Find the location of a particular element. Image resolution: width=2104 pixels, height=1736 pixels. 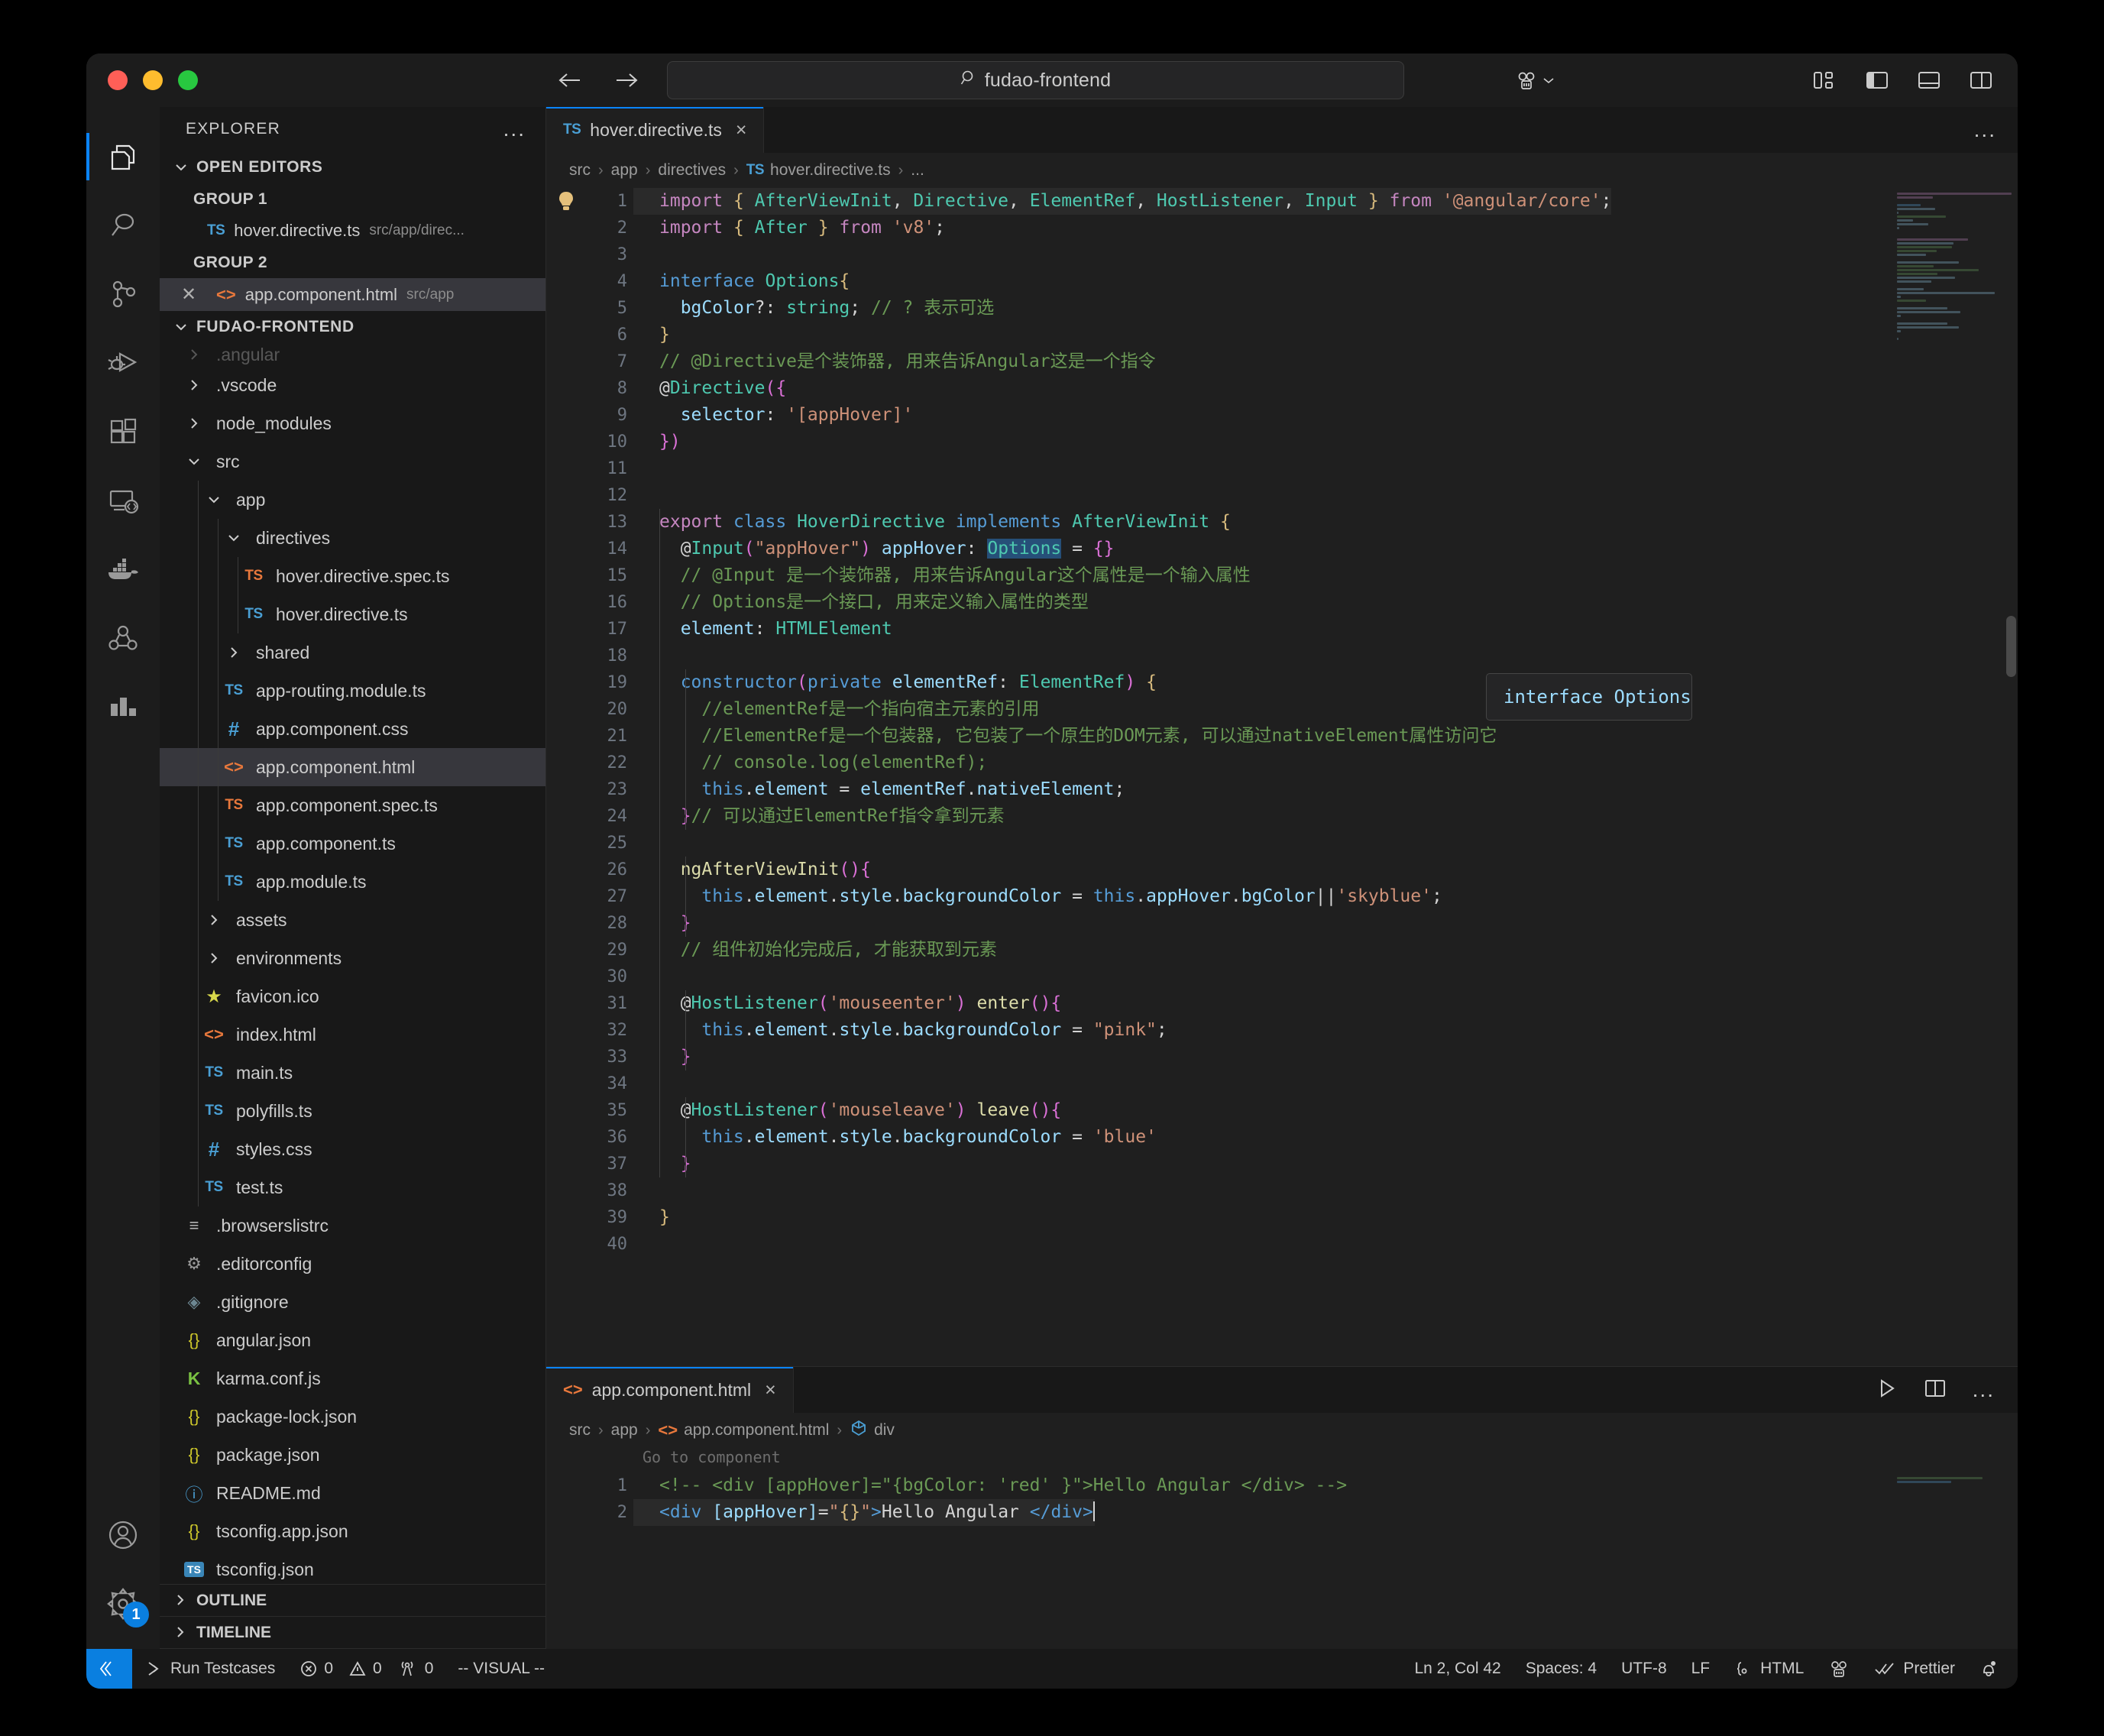

code-line: 30 is located at coordinates (1282, 977).